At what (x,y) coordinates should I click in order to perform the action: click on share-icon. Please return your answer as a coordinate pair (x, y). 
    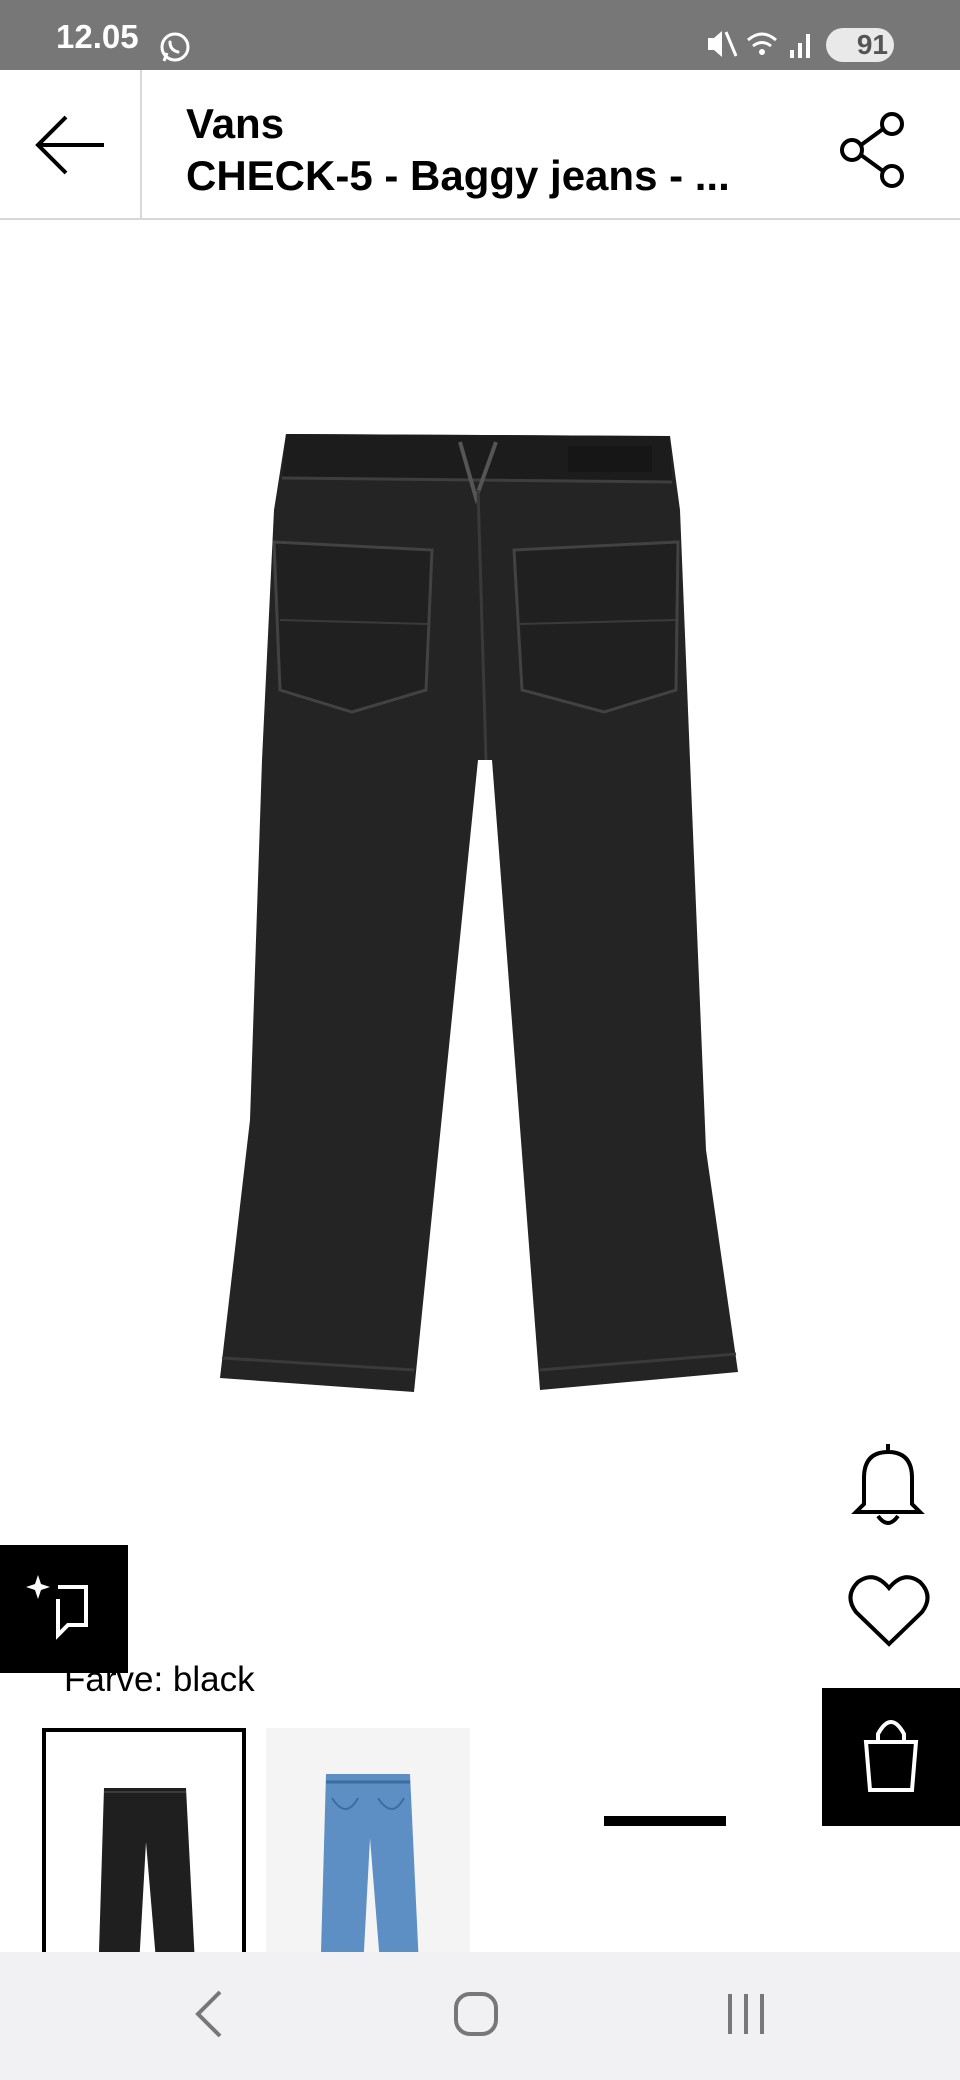
    Looking at the image, I should click on (872, 150).